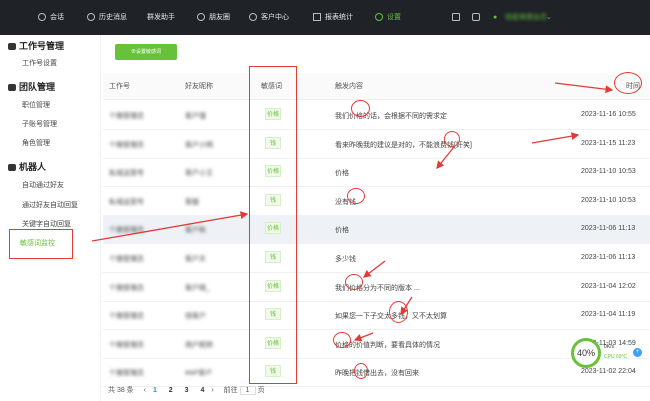  What do you see at coordinates (584, 88) in the screenshot?
I see `arrow-to-time` at bounding box center [584, 88].